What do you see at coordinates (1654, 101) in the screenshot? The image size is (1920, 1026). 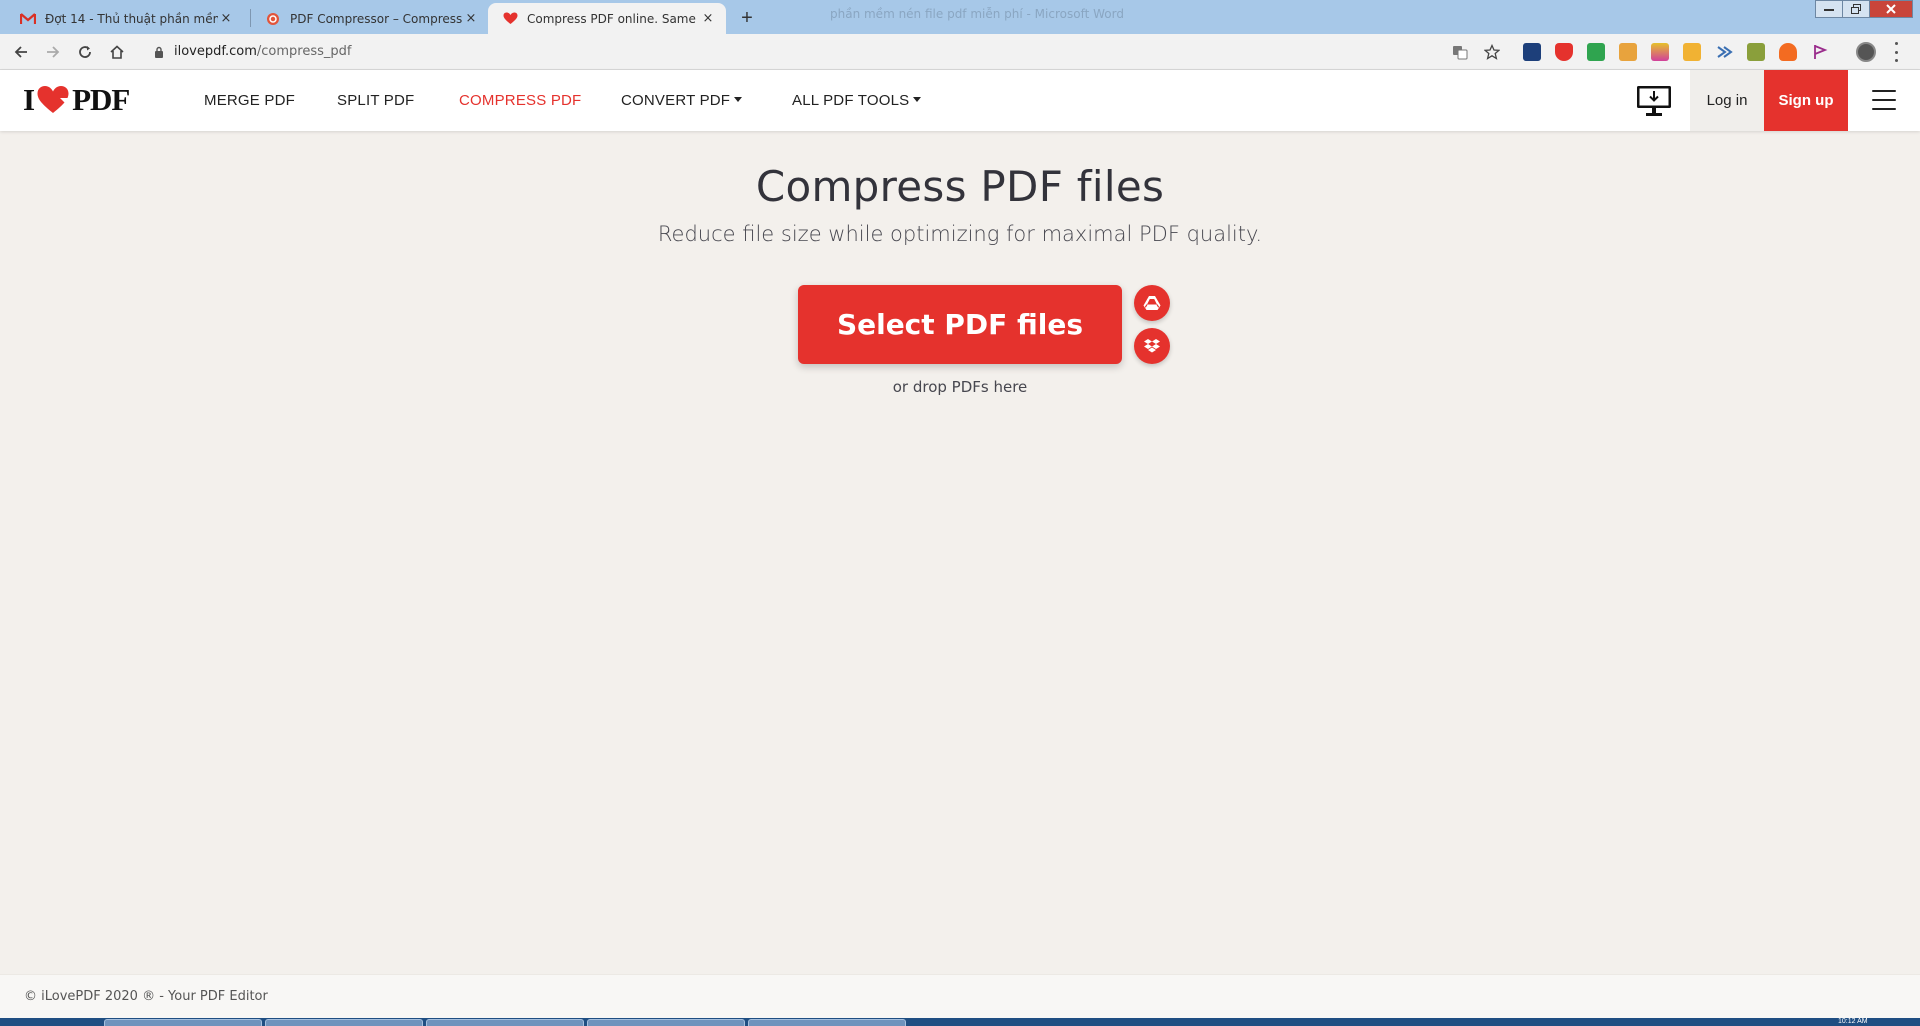 I see `desktop-download-icon` at bounding box center [1654, 101].